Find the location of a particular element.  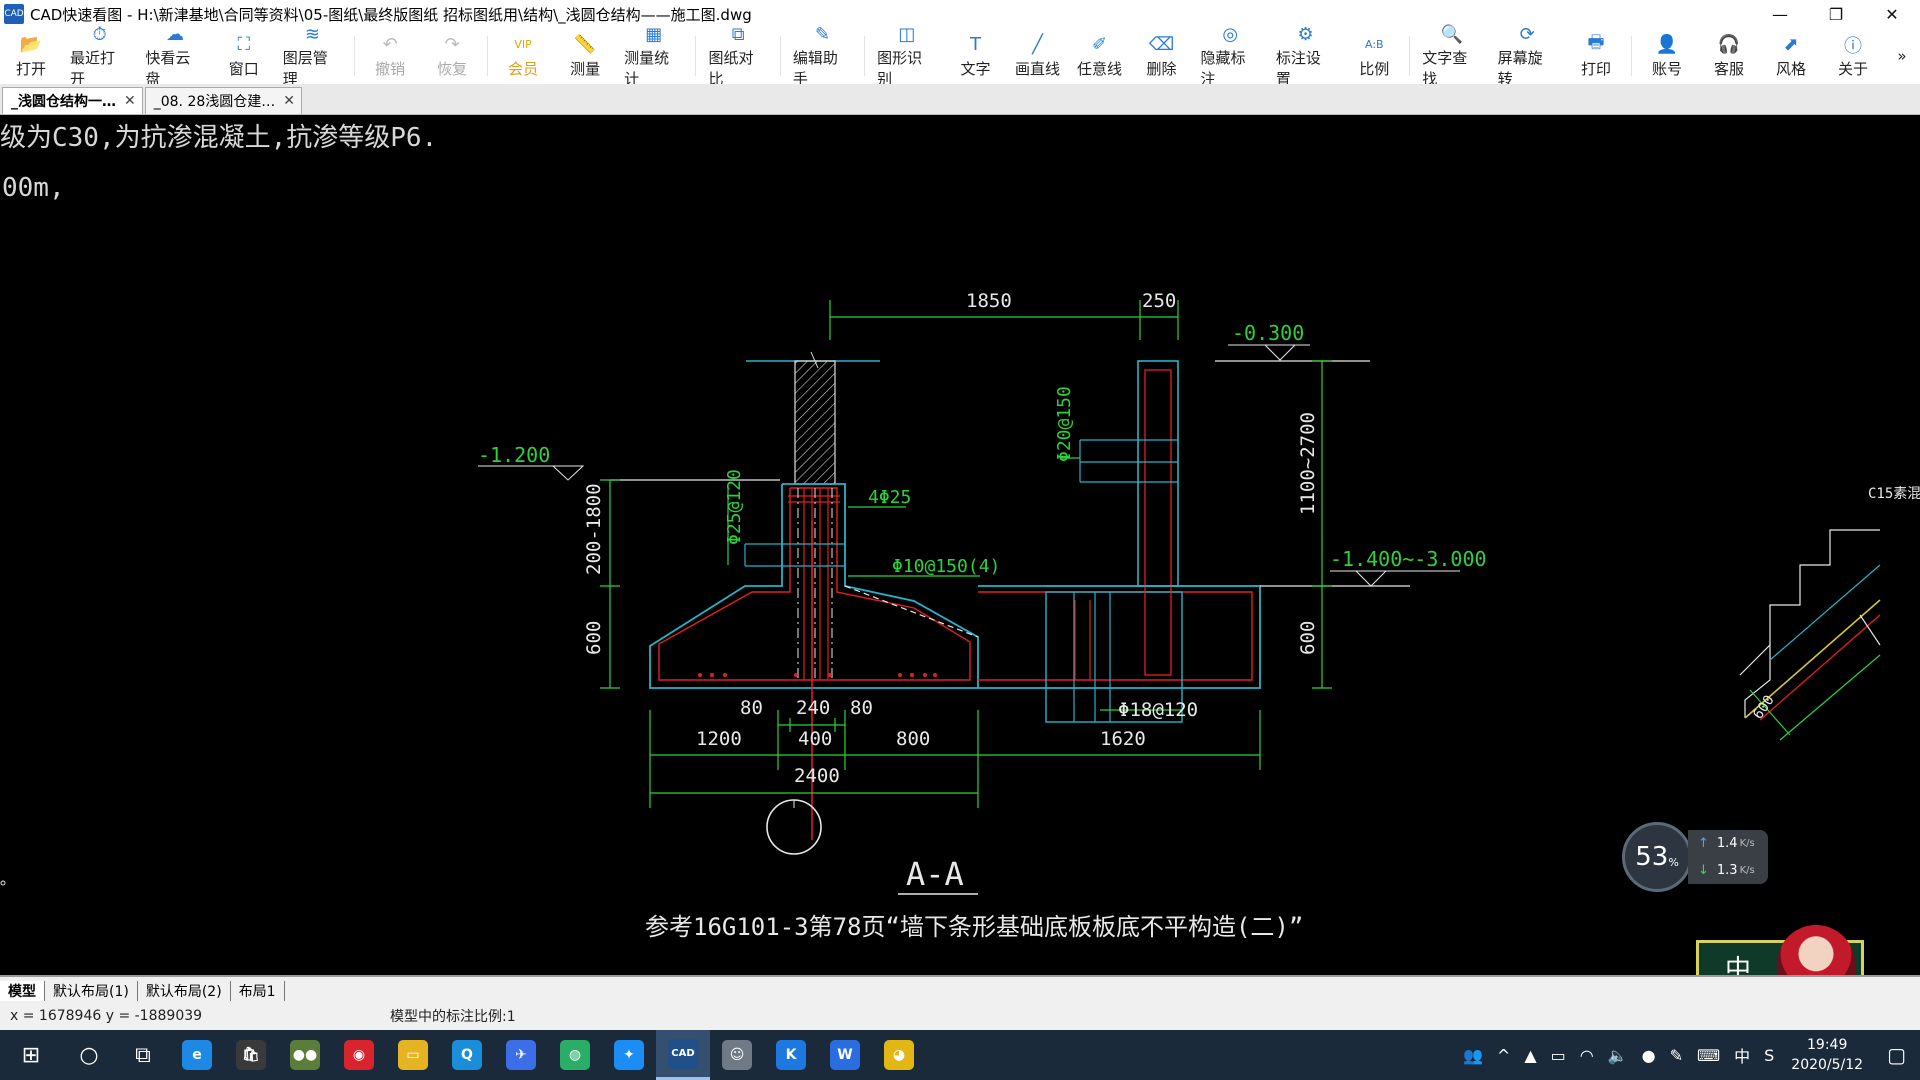

taskbar-chrome-button: ◕ is located at coordinates (899, 1055).